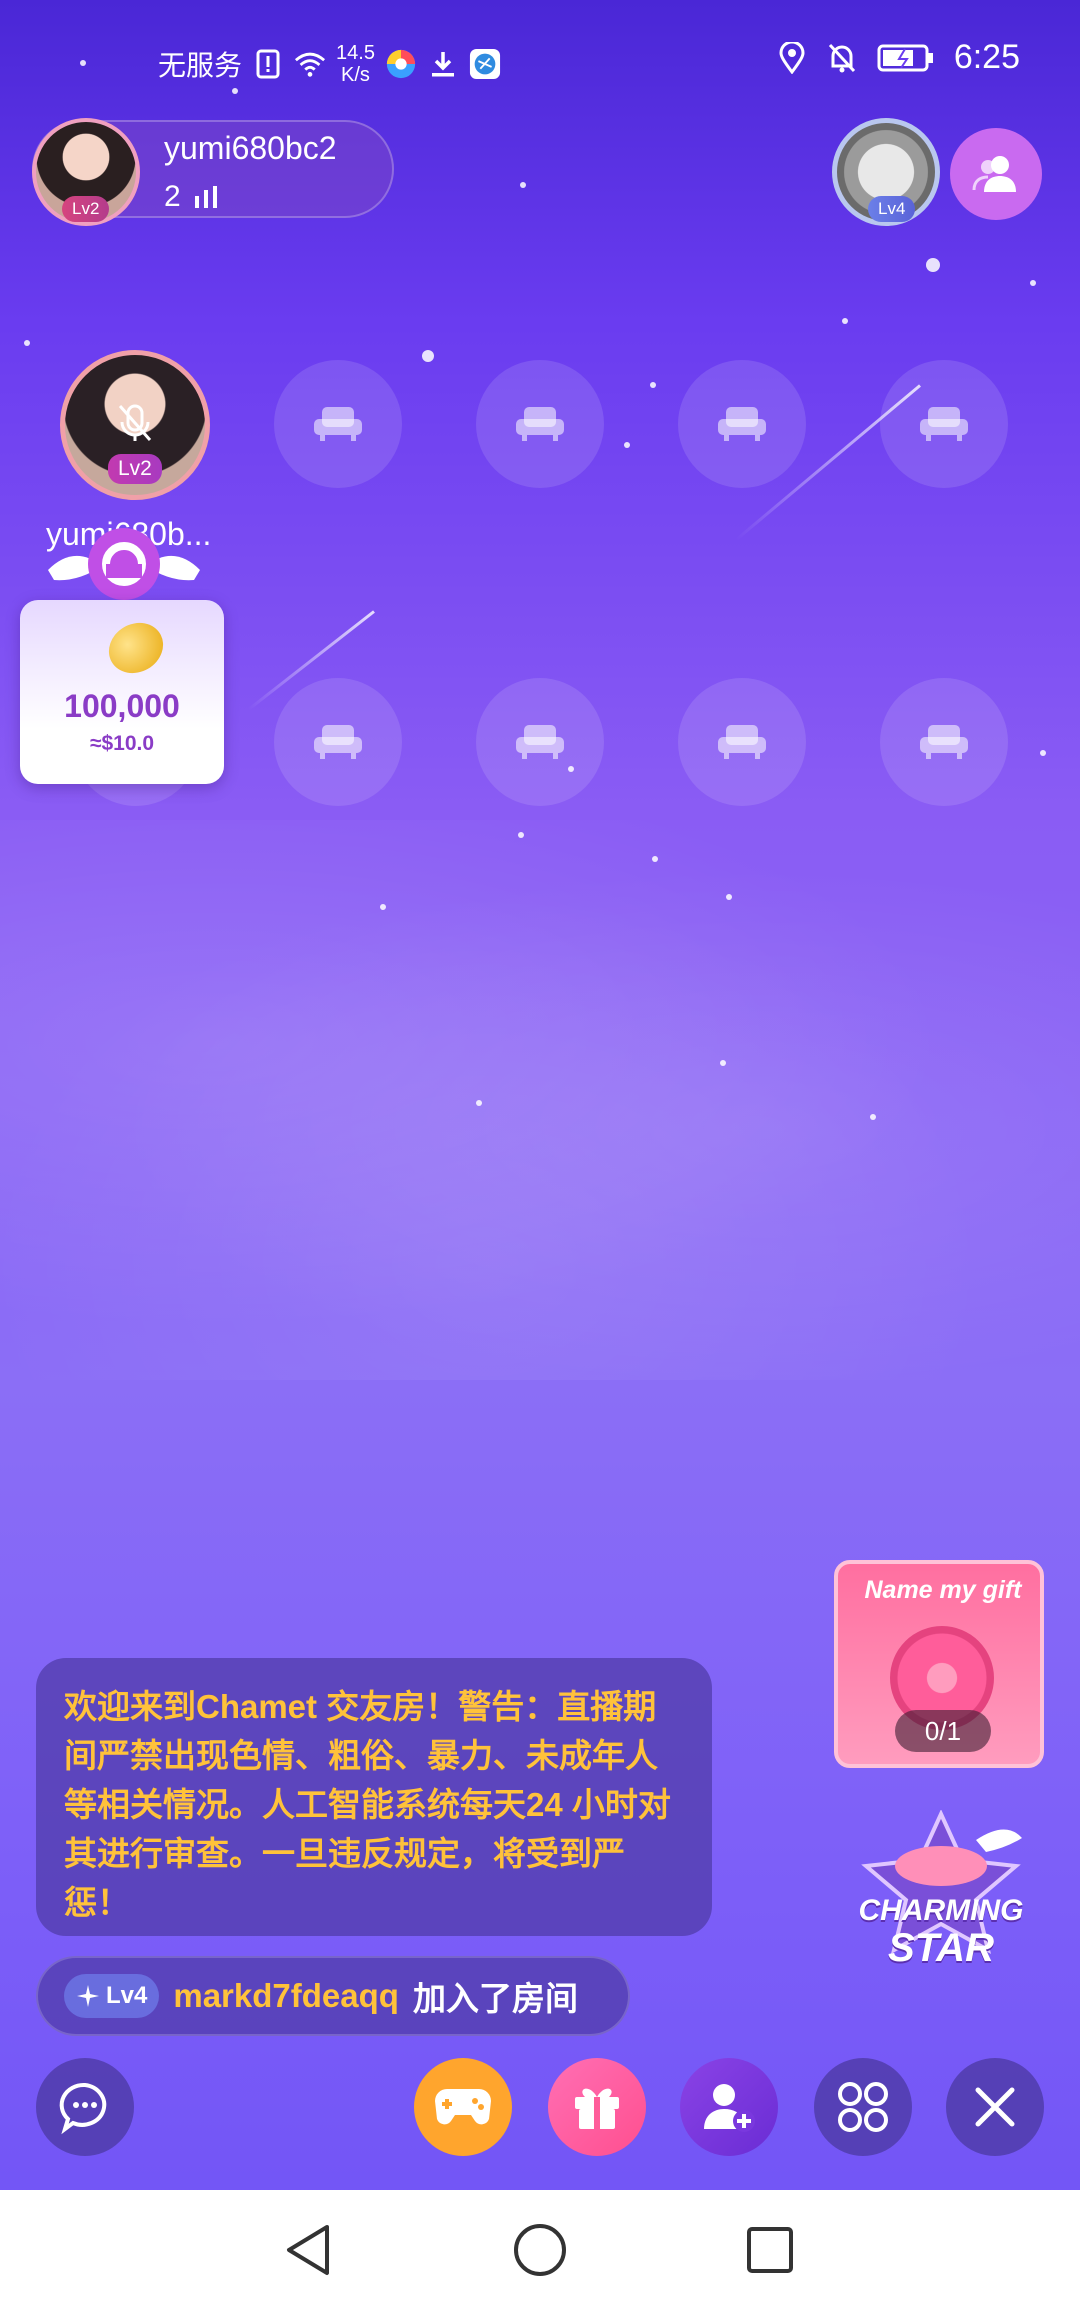  I want to click on wifi-icon, so click(310, 64).